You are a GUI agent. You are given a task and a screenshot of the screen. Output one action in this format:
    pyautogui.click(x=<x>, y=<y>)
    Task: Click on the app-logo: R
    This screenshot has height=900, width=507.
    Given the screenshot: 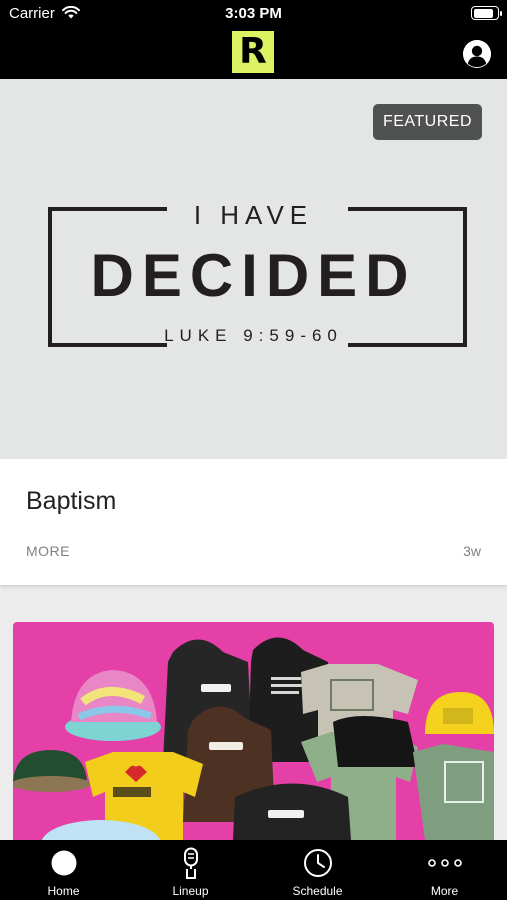 What is the action you would take?
    pyautogui.click(x=253, y=52)
    